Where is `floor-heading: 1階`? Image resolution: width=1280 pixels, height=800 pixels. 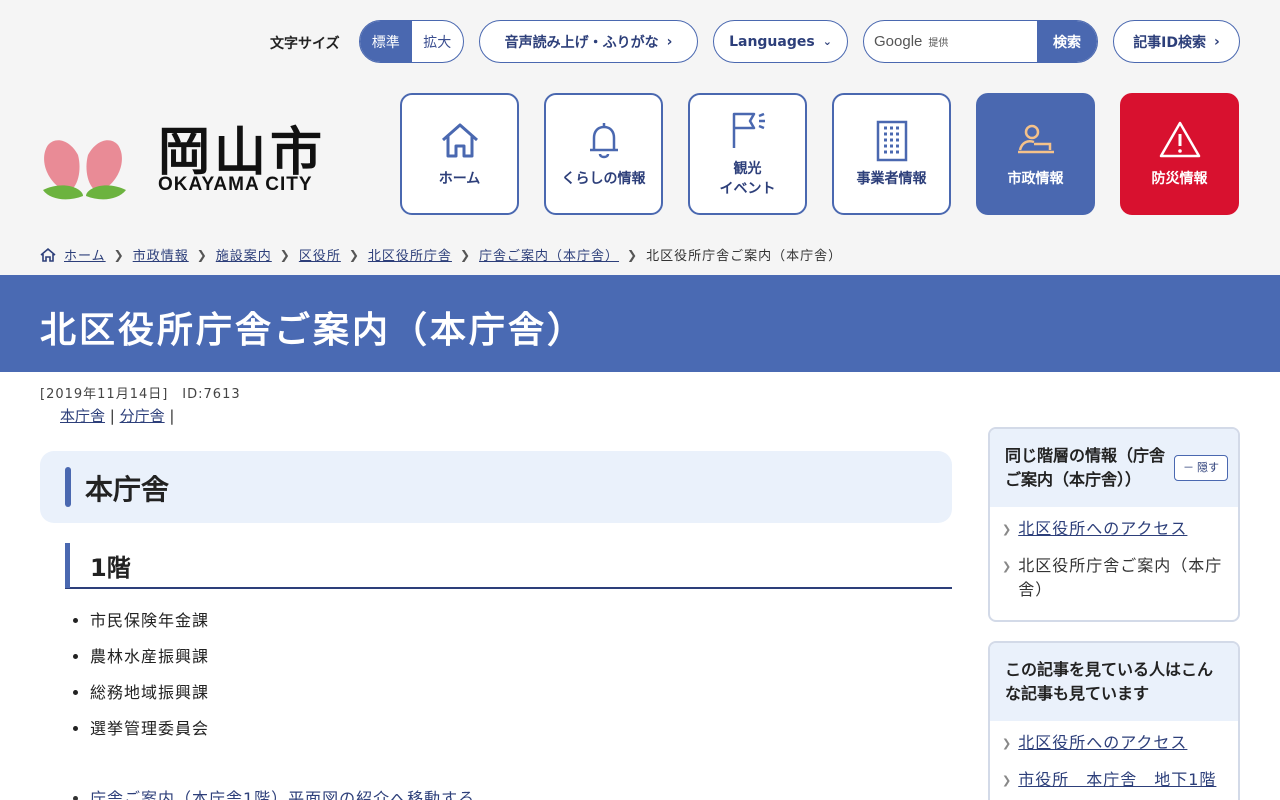 floor-heading: 1階 is located at coordinates (508, 566).